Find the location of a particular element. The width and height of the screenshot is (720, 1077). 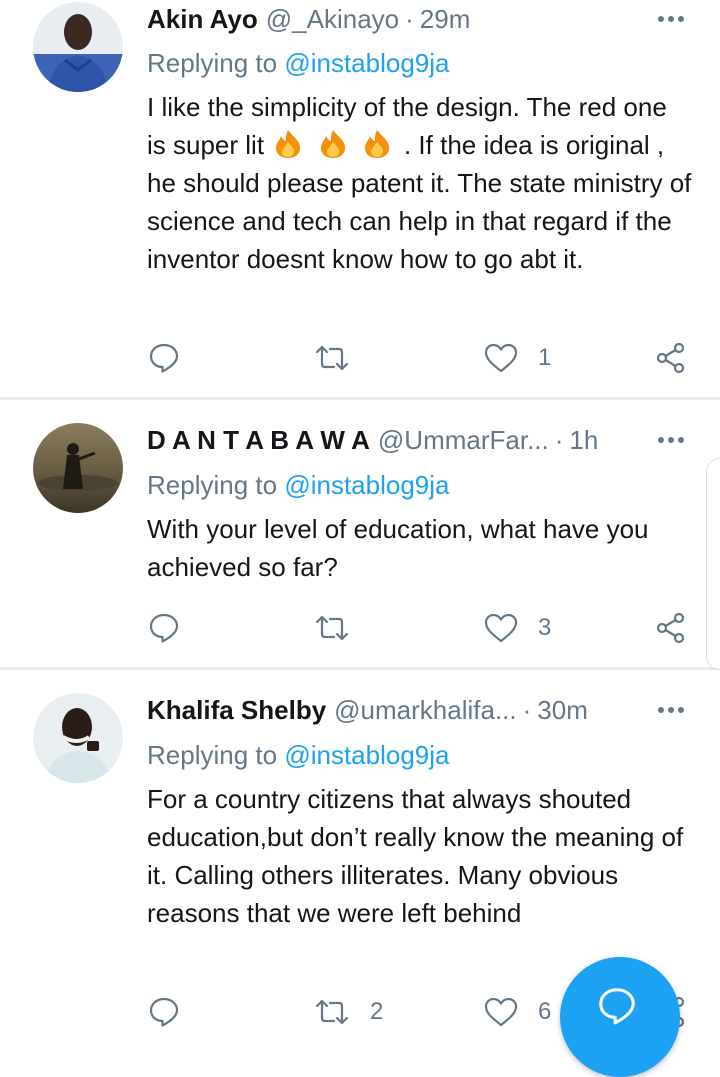

timestamp: 1h is located at coordinates (583, 440).